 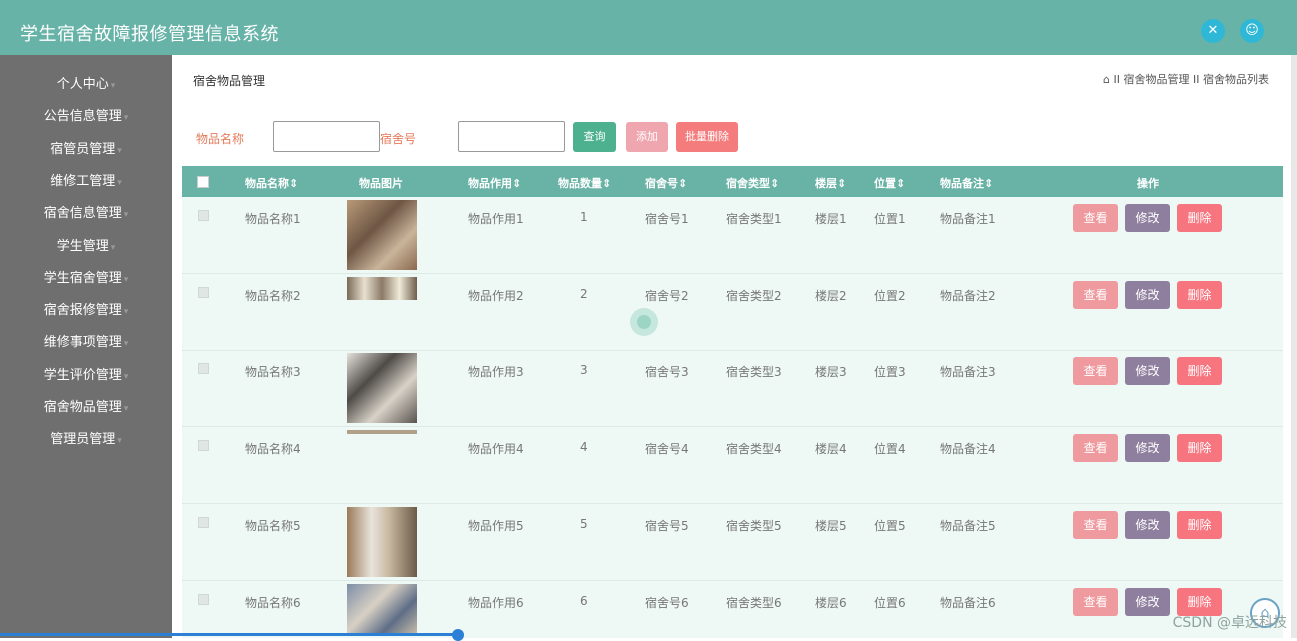 I want to click on select-all-checkbox, so click(x=203, y=182).